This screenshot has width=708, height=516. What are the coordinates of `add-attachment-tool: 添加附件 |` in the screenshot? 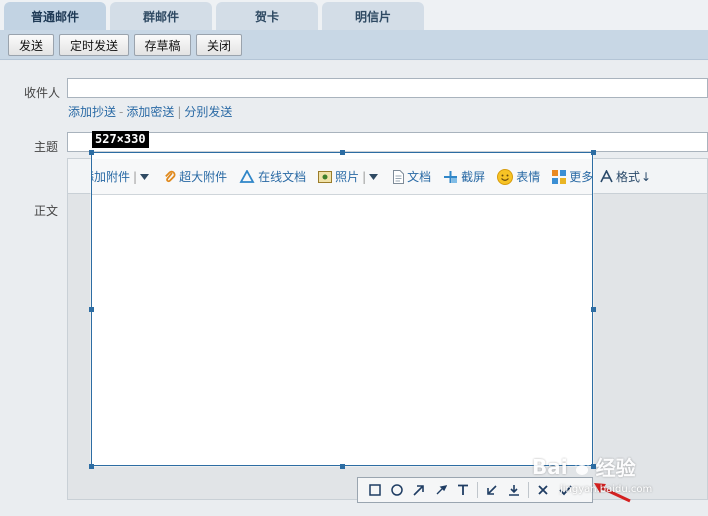 It's located at (122, 176).